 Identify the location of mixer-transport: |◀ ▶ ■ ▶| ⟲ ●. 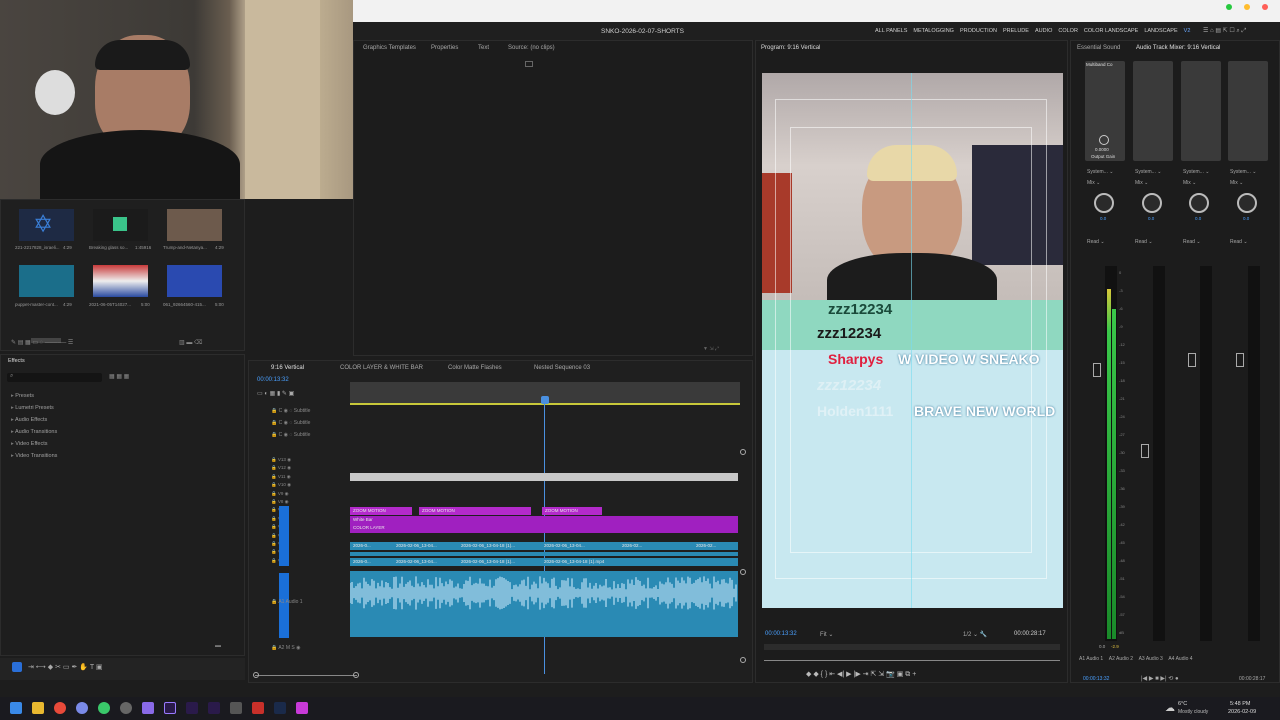
(1160, 678).